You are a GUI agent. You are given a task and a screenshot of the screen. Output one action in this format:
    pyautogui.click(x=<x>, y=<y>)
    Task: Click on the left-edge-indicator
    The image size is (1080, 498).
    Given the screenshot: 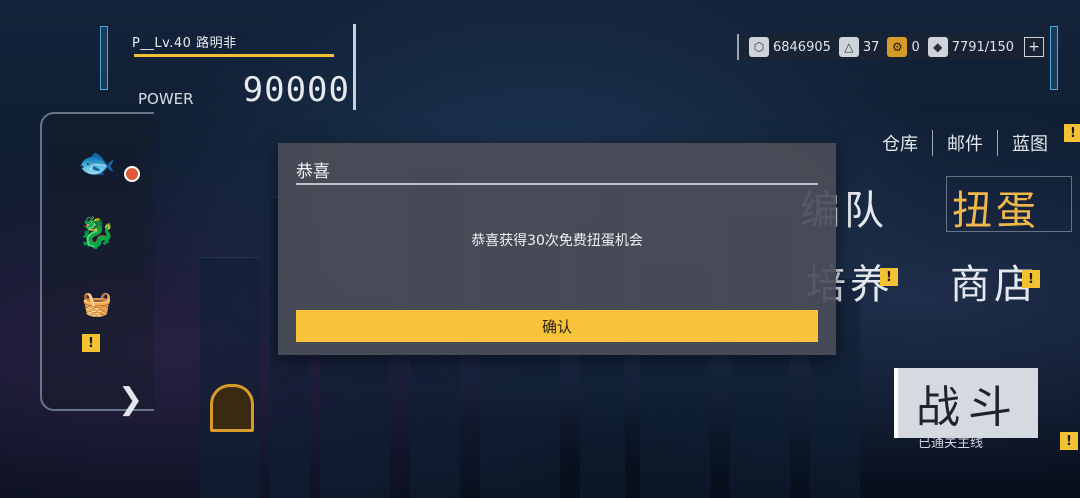 What is the action you would take?
    pyautogui.click(x=104, y=58)
    